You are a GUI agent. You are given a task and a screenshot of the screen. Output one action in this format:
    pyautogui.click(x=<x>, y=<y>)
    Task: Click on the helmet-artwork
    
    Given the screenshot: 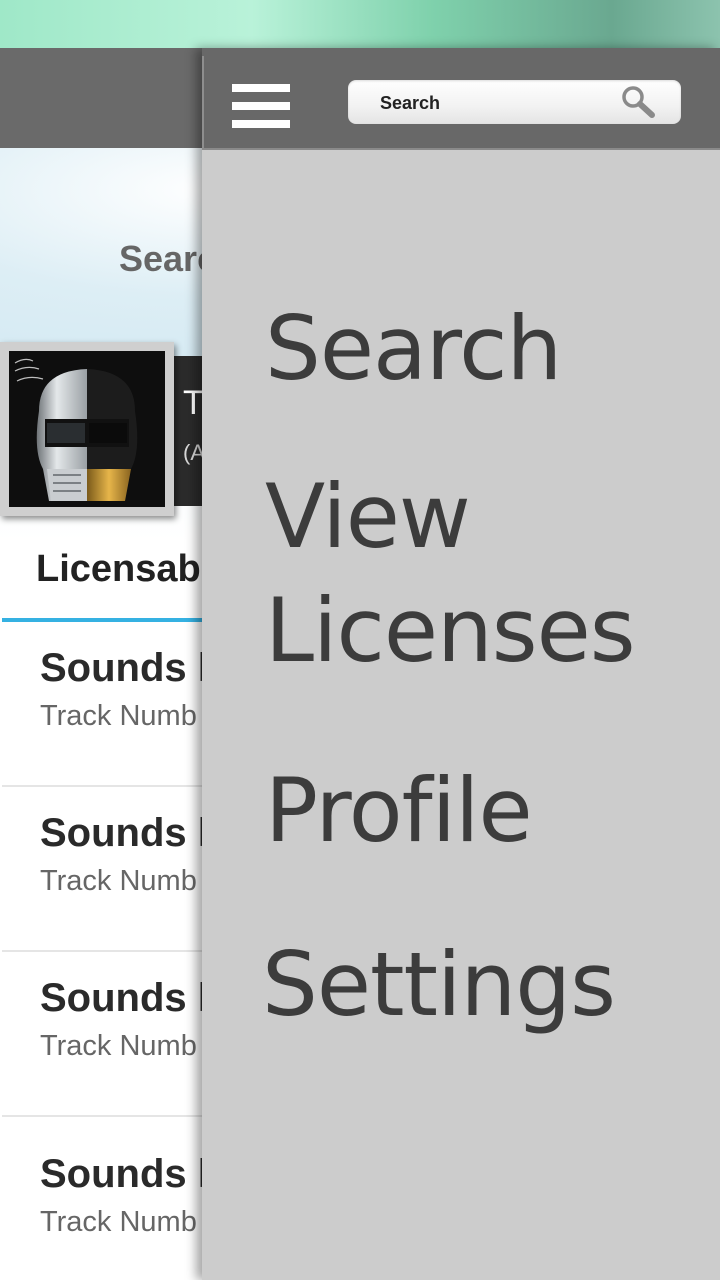 What is the action you would take?
    pyautogui.click(x=87, y=429)
    